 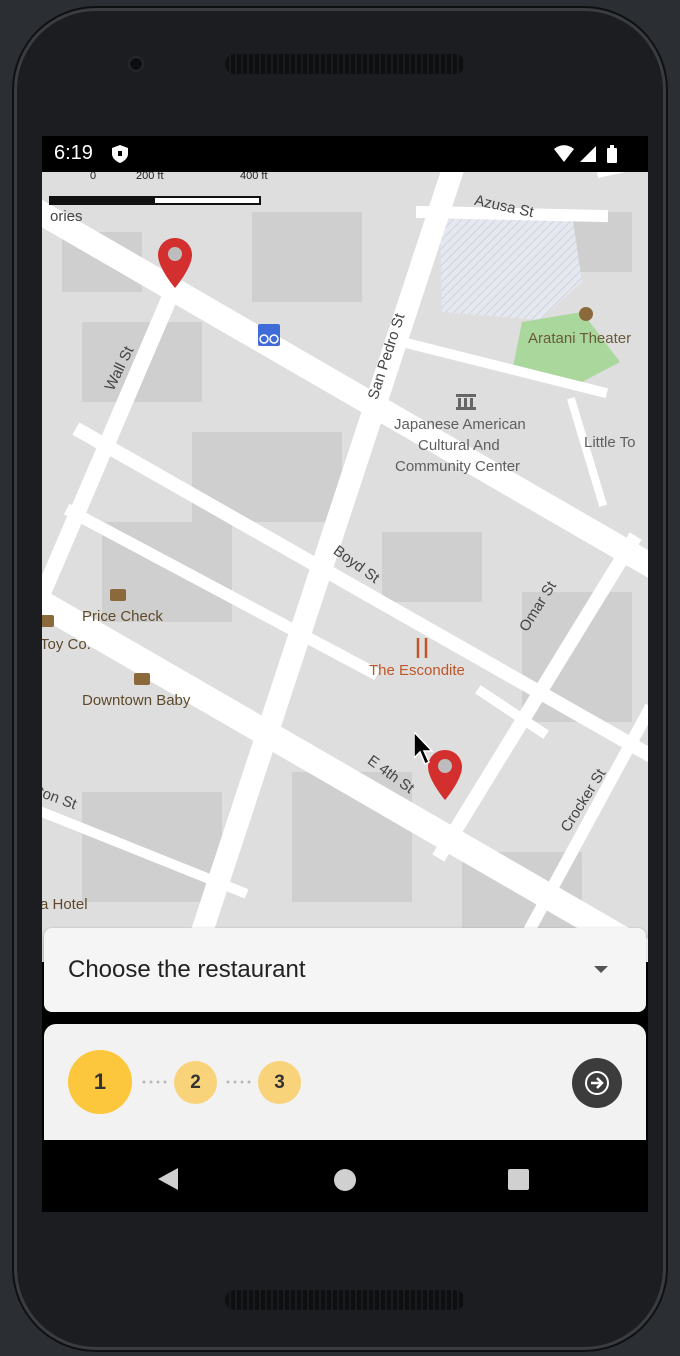 What do you see at coordinates (150, 177) in the screenshot?
I see `scale-mid: 200 ft` at bounding box center [150, 177].